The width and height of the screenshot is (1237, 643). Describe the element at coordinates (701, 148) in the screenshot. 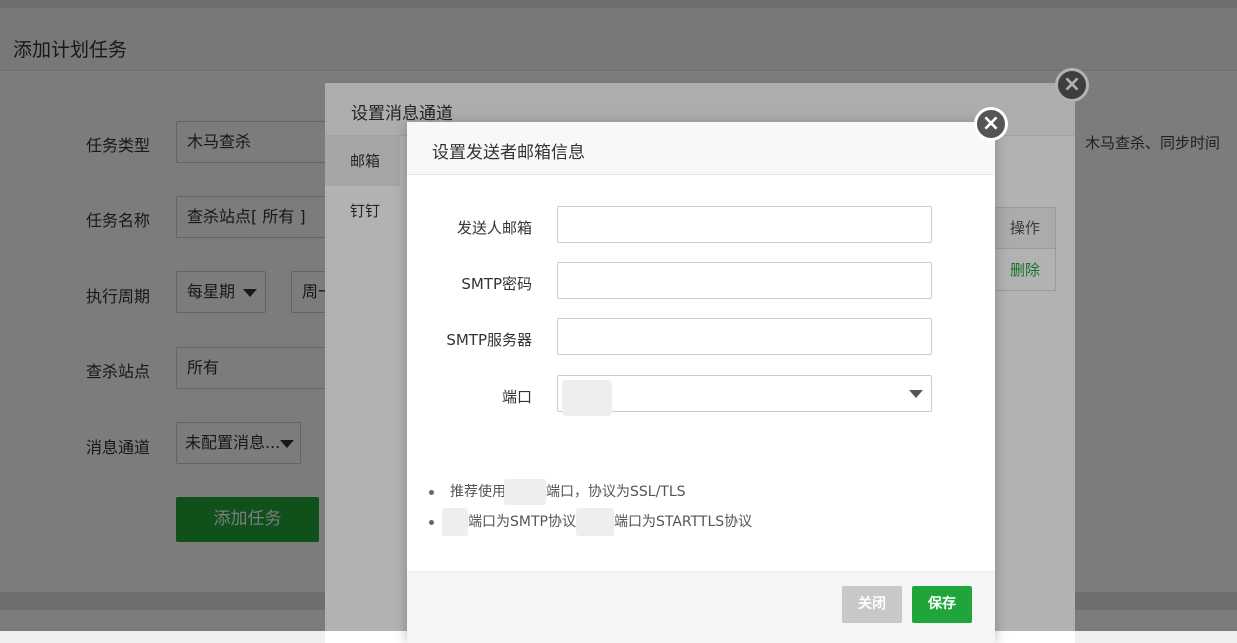

I see `email-modal-header: 设置发送者邮箱信息` at that location.